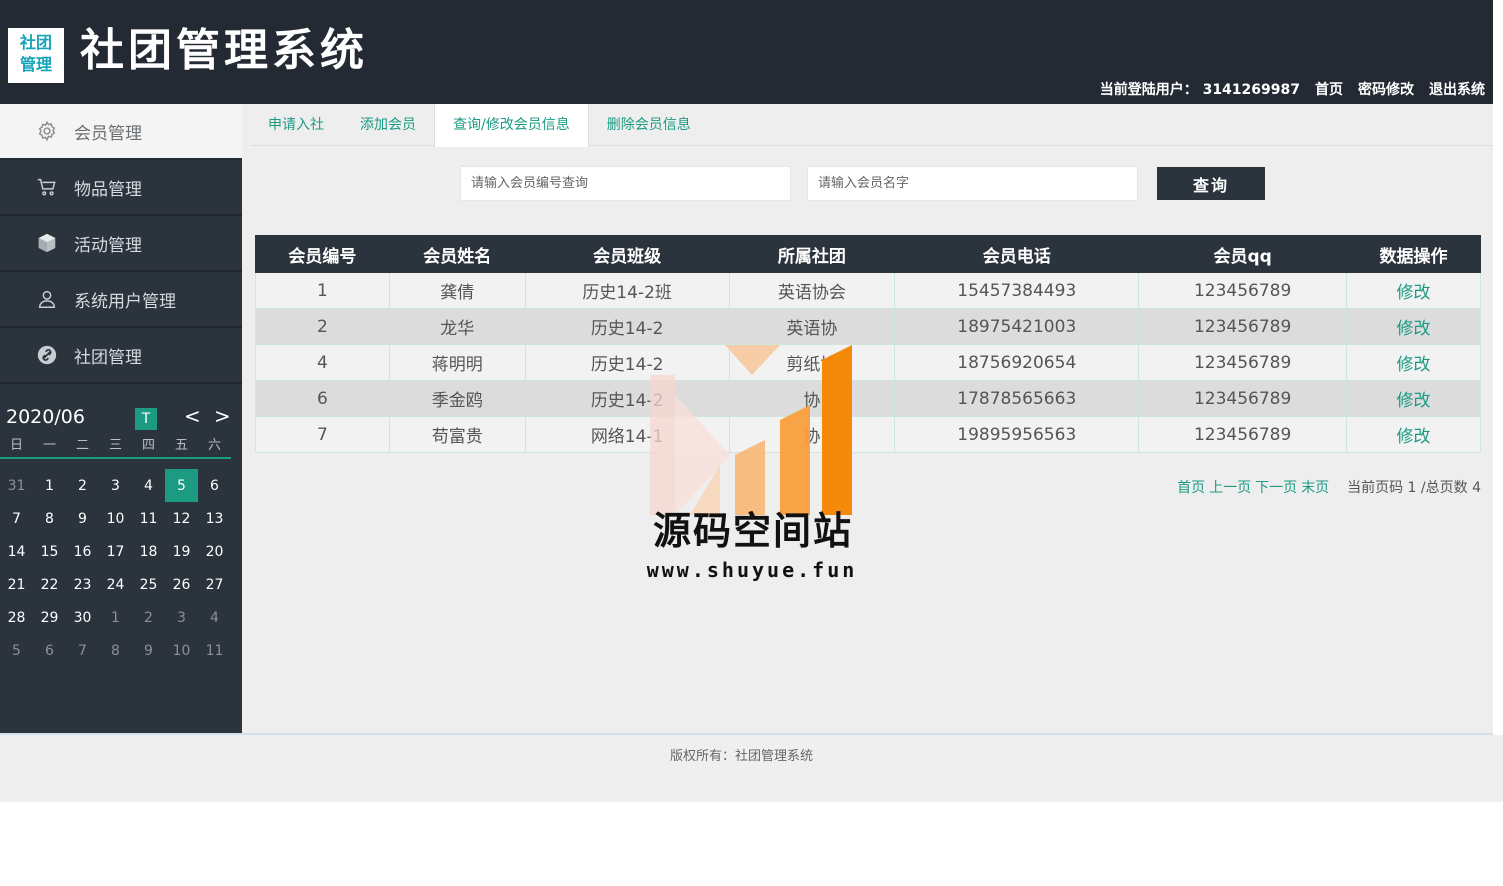 The height and width of the screenshot is (886, 1503). What do you see at coordinates (214, 445) in the screenshot?
I see `calendar-weekday: 六` at bounding box center [214, 445].